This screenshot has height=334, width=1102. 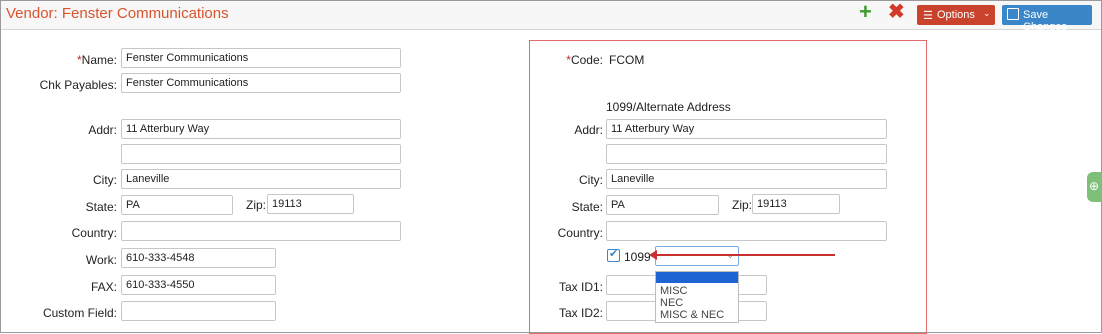 What do you see at coordinates (653, 255) in the screenshot?
I see `annotation-arrow-icon` at bounding box center [653, 255].